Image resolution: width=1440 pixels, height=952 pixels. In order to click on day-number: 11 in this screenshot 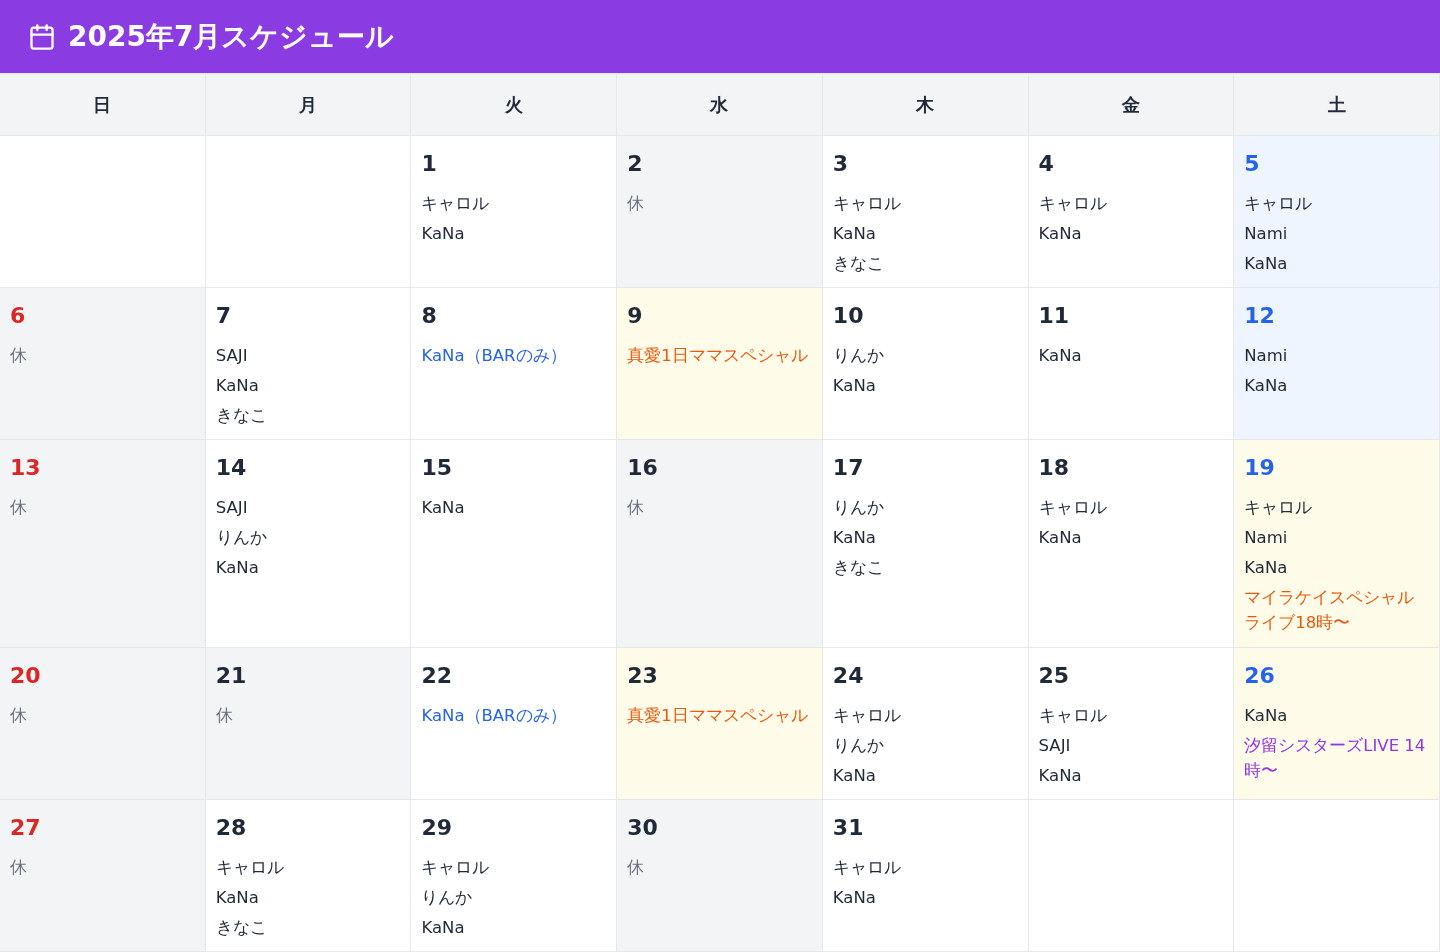, I will do `click(1054, 316)`.